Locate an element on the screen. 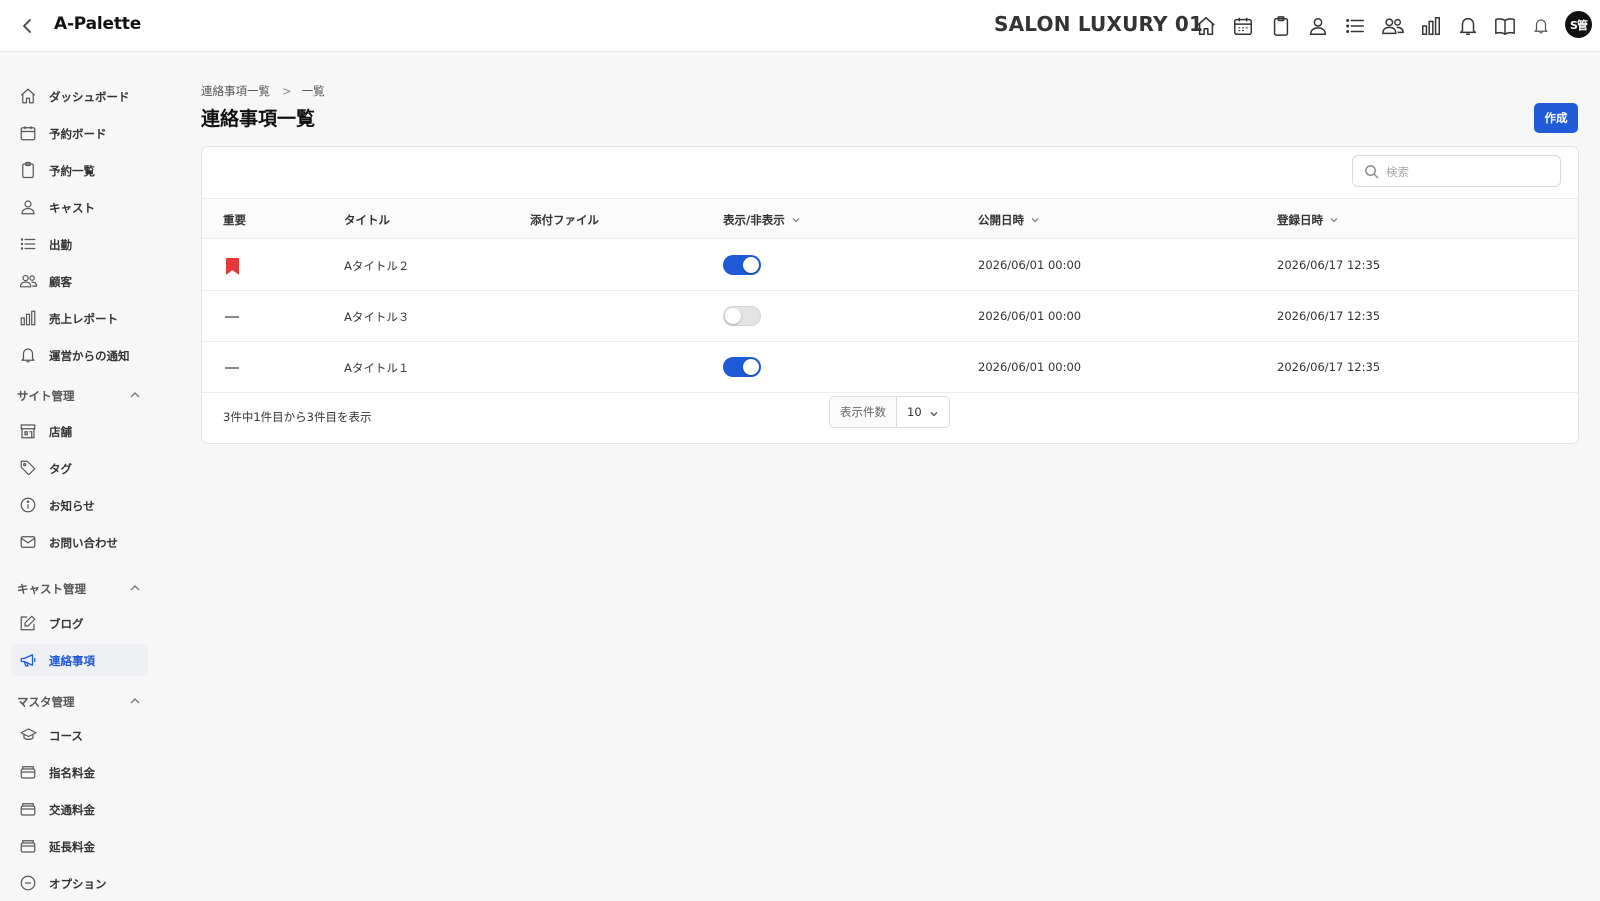 This screenshot has width=1600, height=901. sidebar-item-label: キャスト is located at coordinates (72, 208).